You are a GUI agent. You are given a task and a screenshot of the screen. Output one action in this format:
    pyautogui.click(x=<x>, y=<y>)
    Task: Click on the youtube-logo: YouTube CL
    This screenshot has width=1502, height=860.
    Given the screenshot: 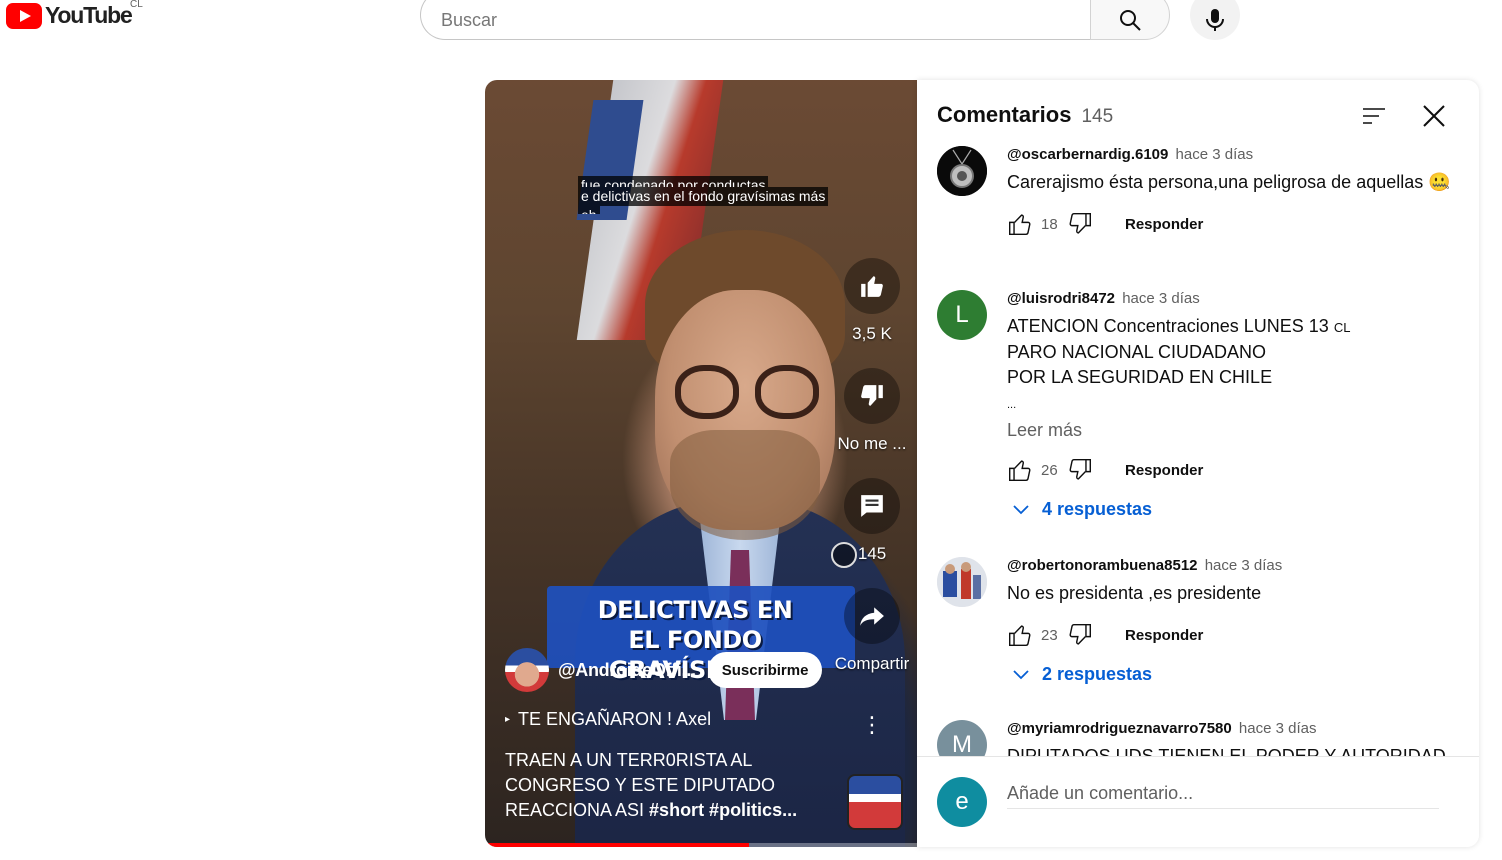 What is the action you would take?
    pyautogui.click(x=74, y=14)
    